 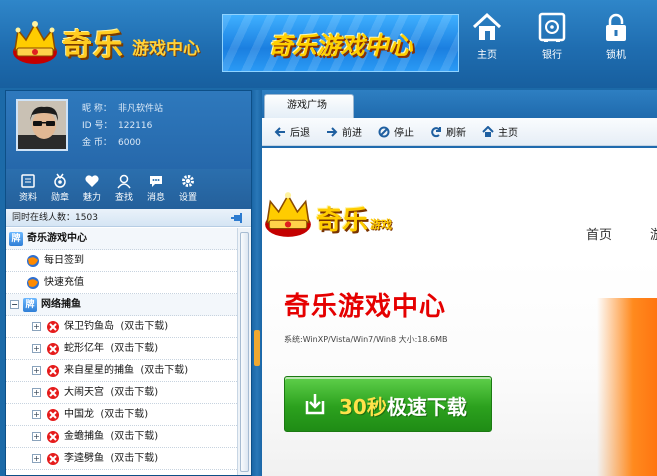 I want to click on hero-decoration, so click(x=627, y=387).